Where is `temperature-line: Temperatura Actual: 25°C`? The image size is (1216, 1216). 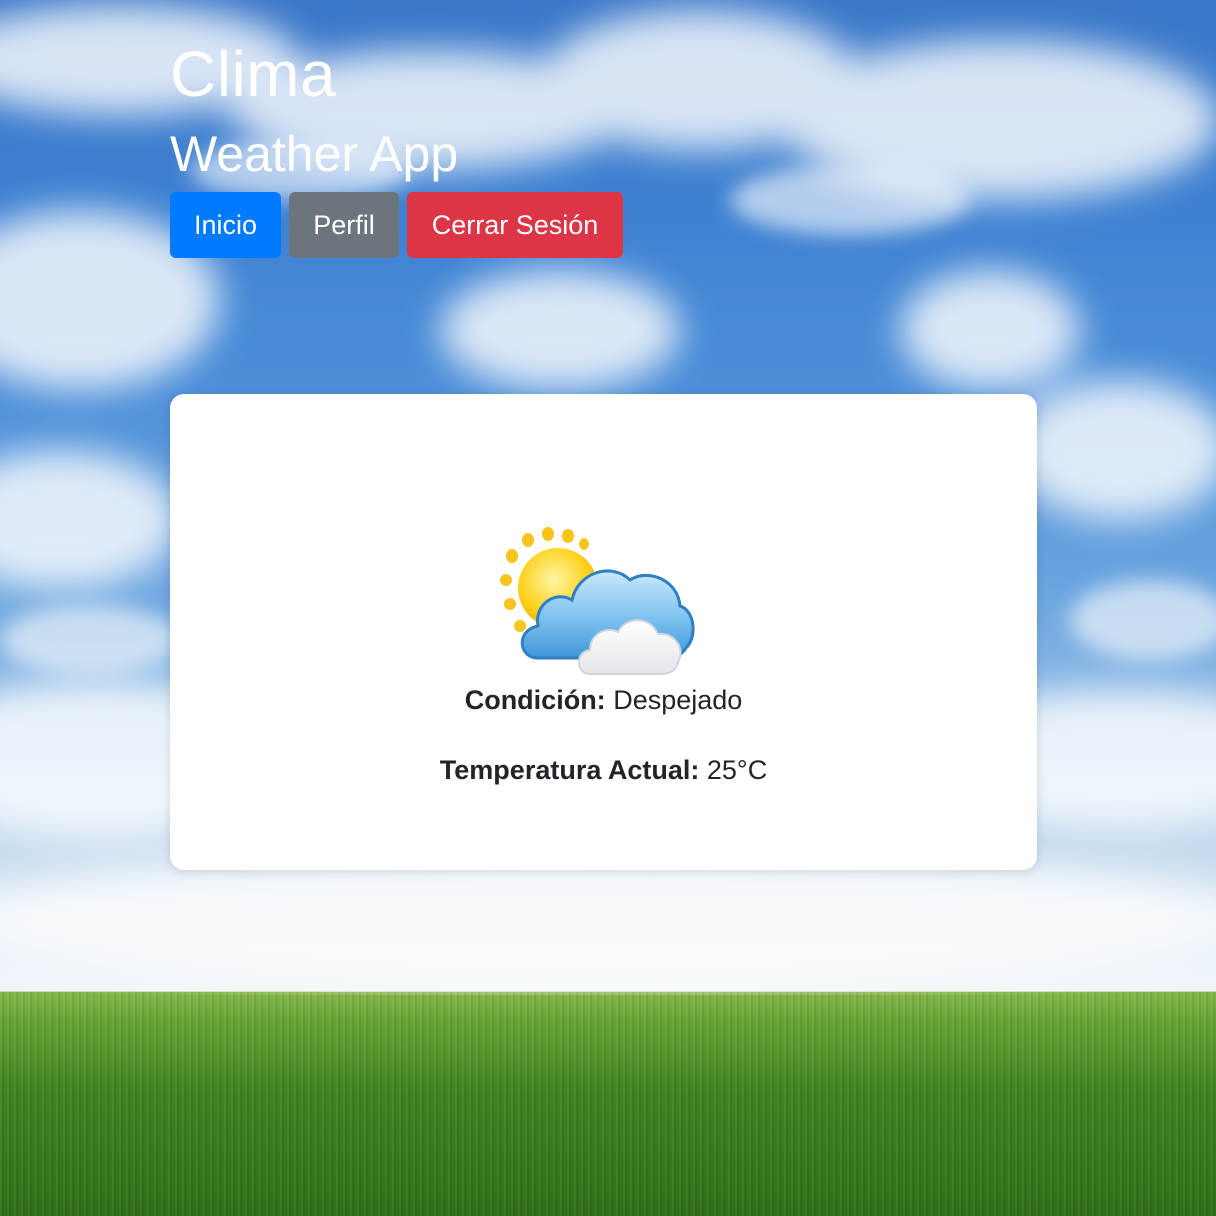
temperature-line: Temperatura Actual: 25°C is located at coordinates (603, 770).